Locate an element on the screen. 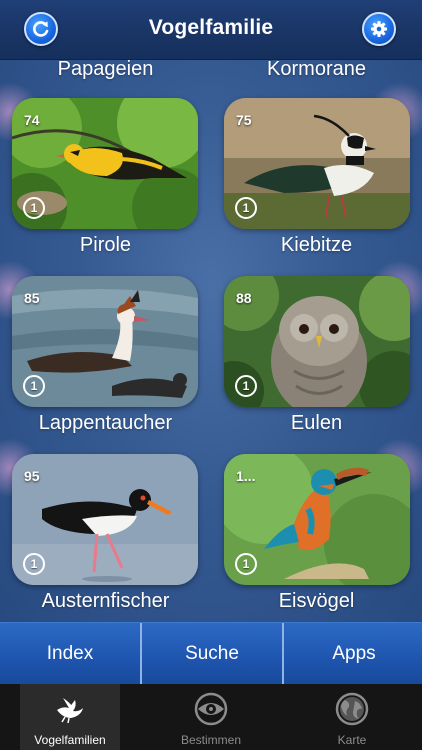 The height and width of the screenshot is (750, 422). family-label-kormorane: Kormorane is located at coordinates (316, 70).